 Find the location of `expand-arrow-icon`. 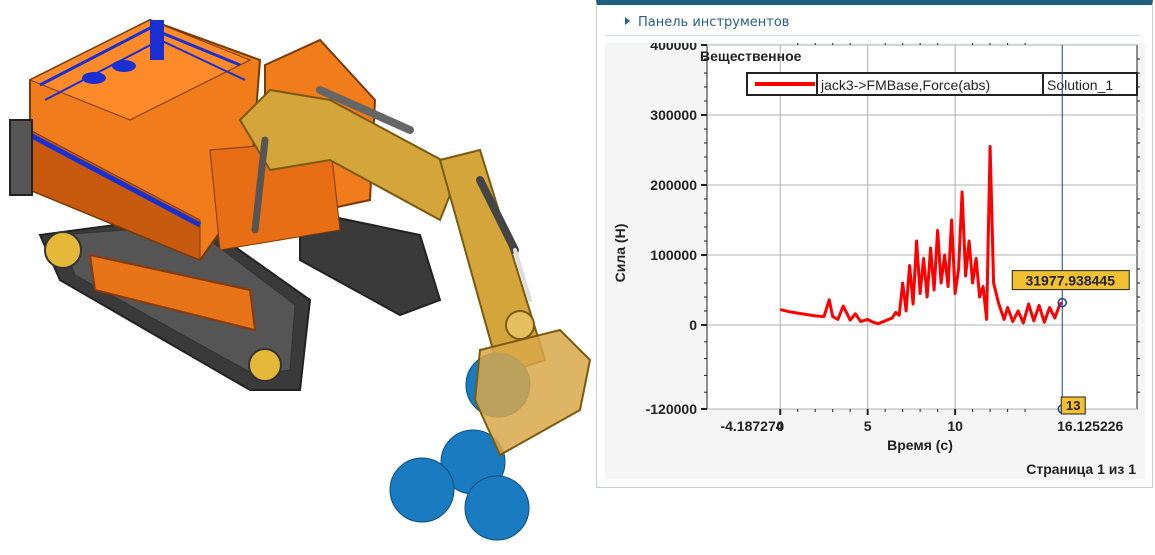

expand-arrow-icon is located at coordinates (627, 21).